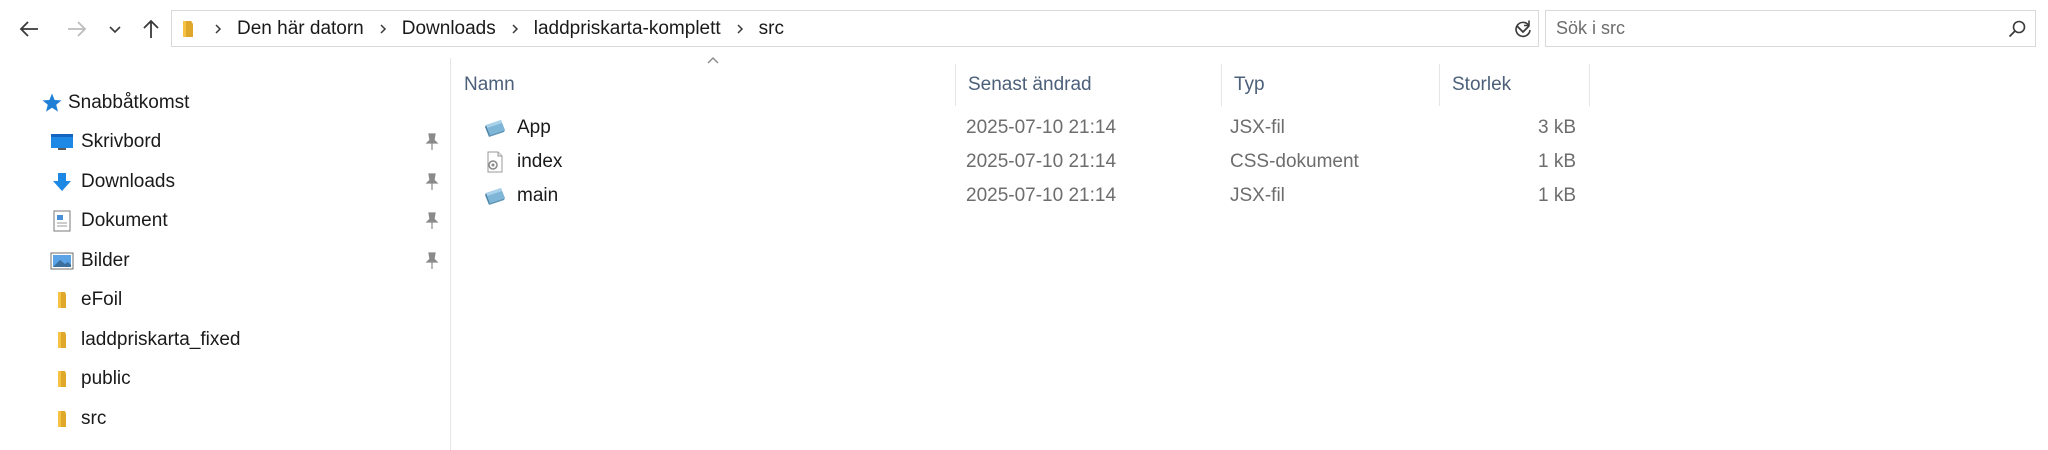  I want to click on refresh-icon, so click(1523, 29).